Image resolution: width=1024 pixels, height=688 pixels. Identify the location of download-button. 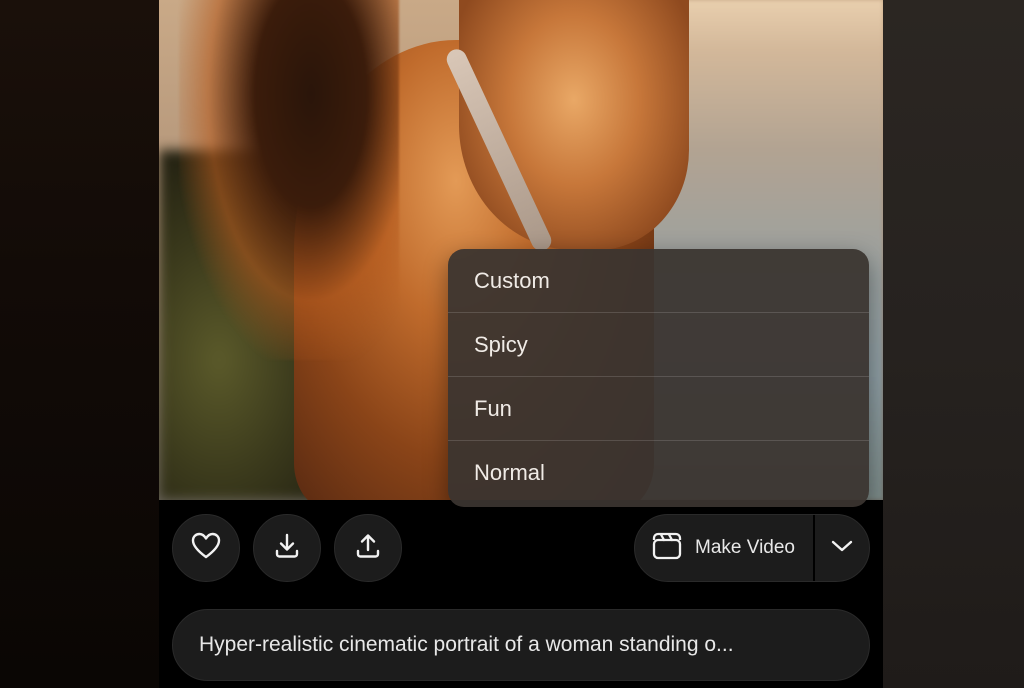
(287, 548).